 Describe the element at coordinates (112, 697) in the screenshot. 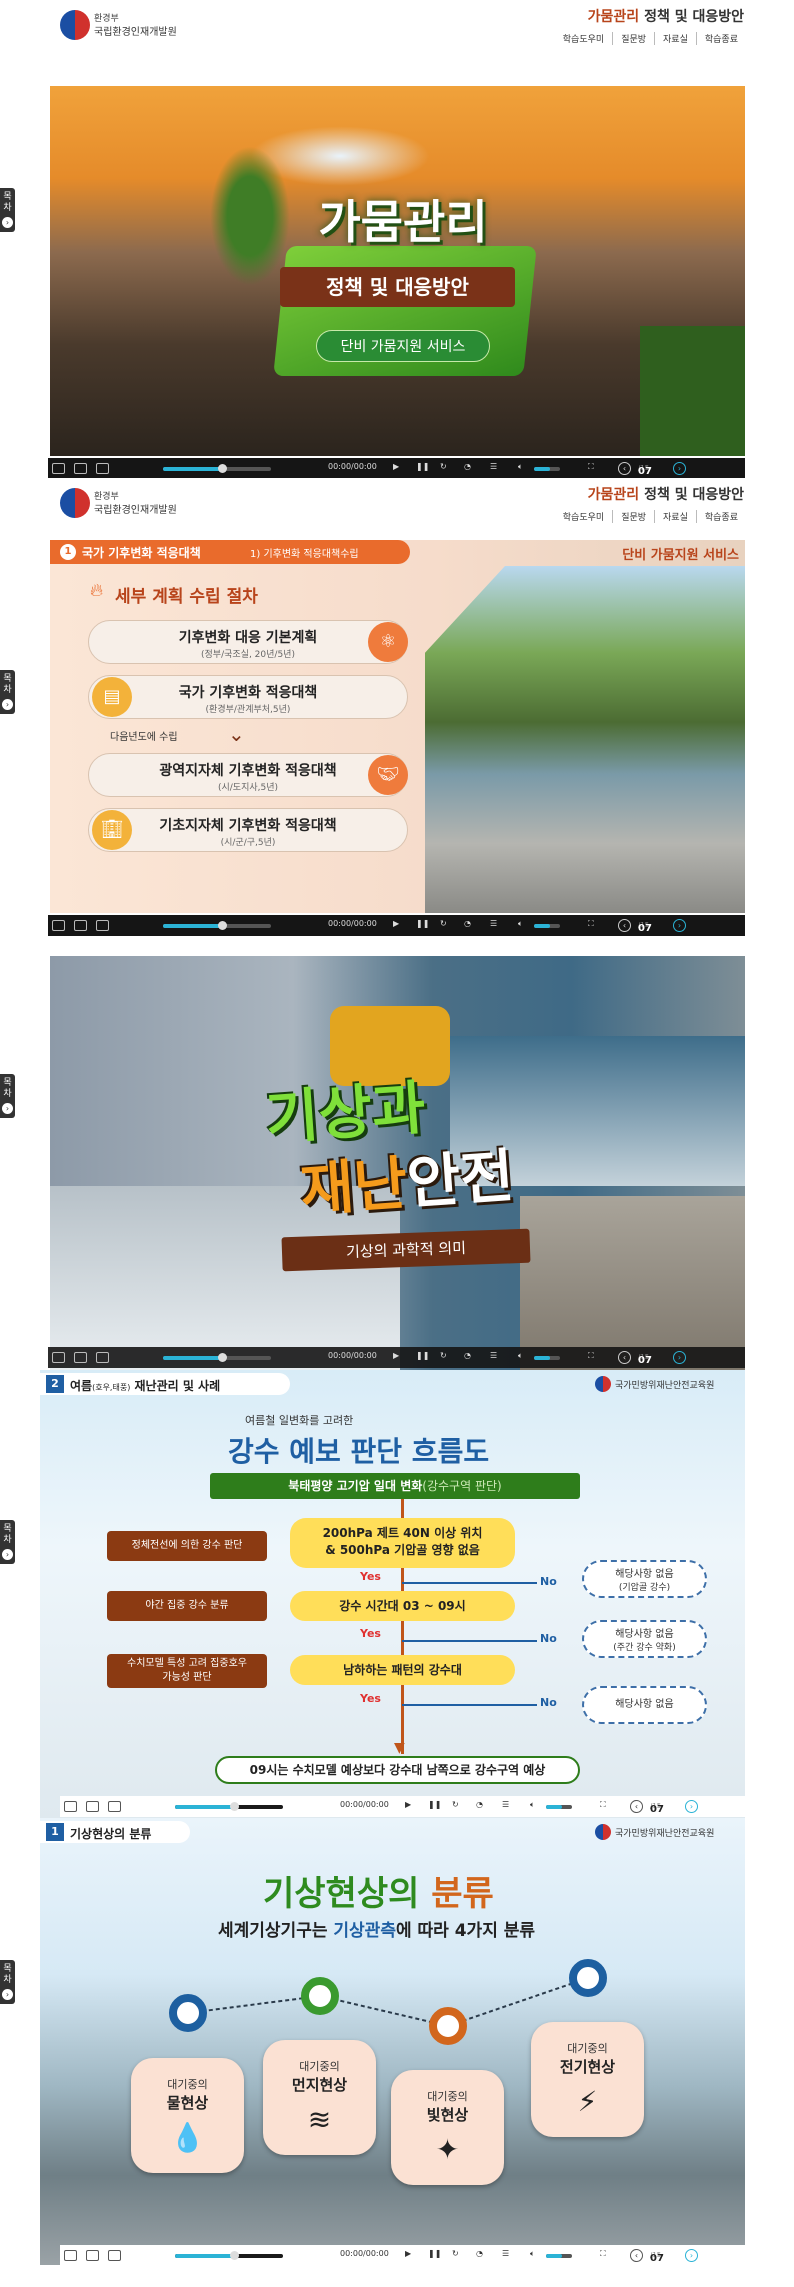

I see `document-icon: ▤` at that location.